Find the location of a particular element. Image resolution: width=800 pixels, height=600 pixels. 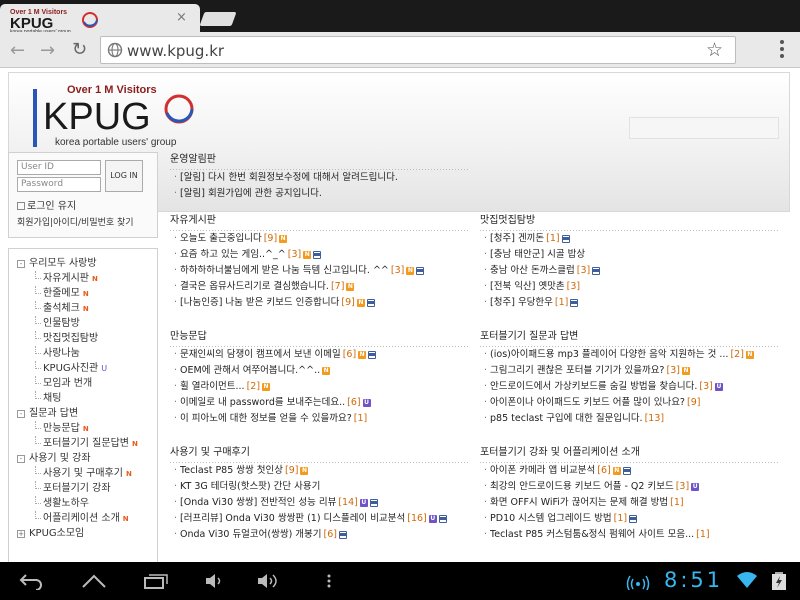

post-item: · 요즘 하고 있는 게임..^_^ [3] N is located at coordinates (320, 255).